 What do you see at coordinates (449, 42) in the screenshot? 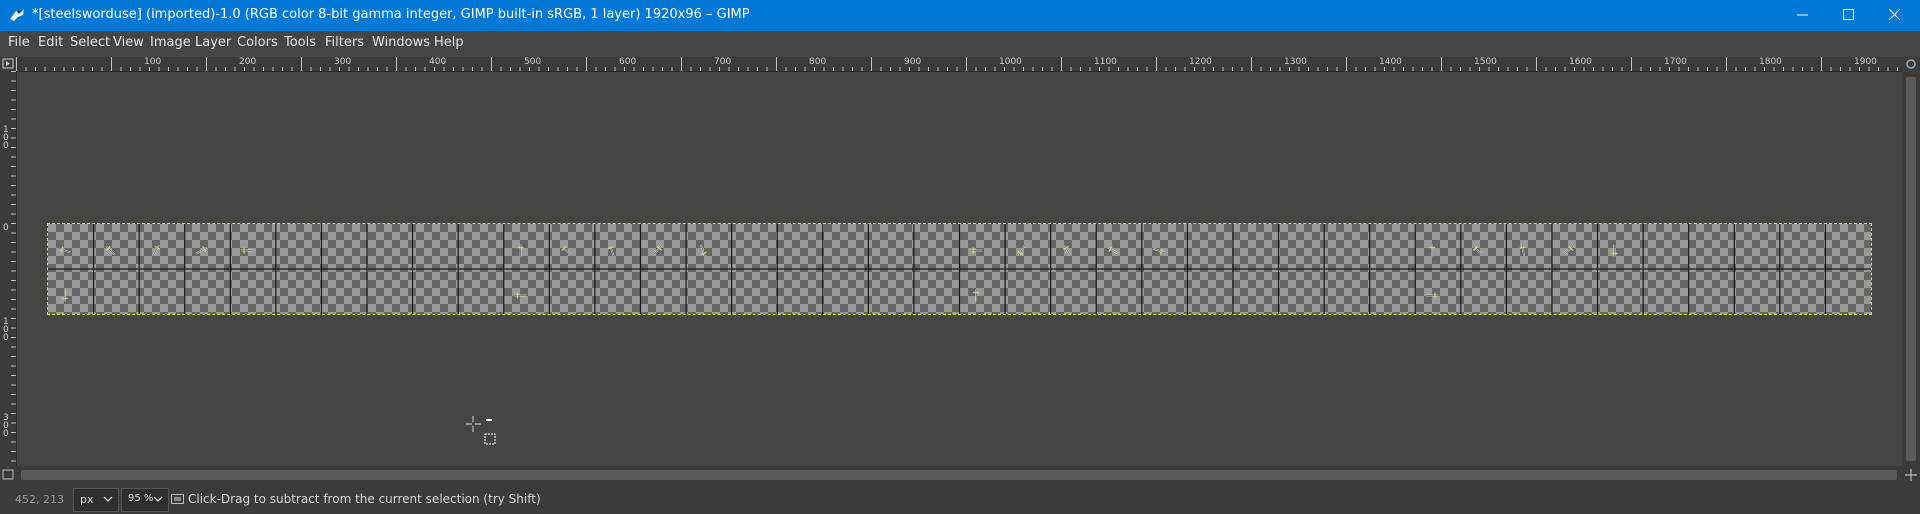
I see `menu-help: Help` at bounding box center [449, 42].